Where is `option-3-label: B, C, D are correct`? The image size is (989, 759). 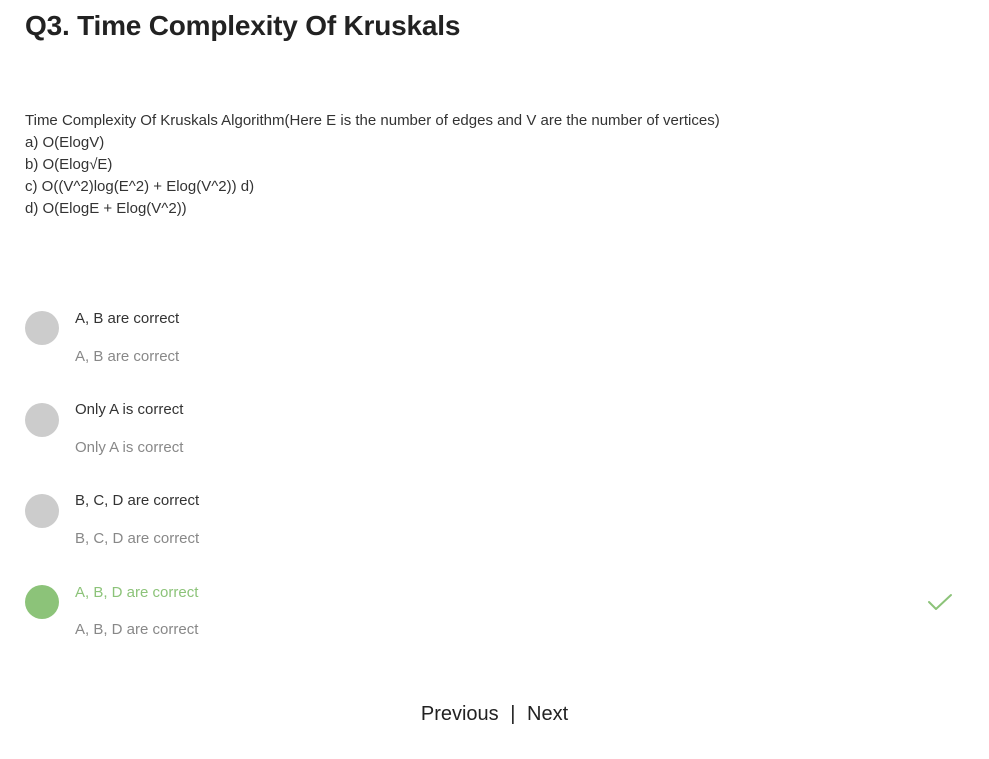
option-3-label: B, C, D are correct is located at coordinates (137, 500).